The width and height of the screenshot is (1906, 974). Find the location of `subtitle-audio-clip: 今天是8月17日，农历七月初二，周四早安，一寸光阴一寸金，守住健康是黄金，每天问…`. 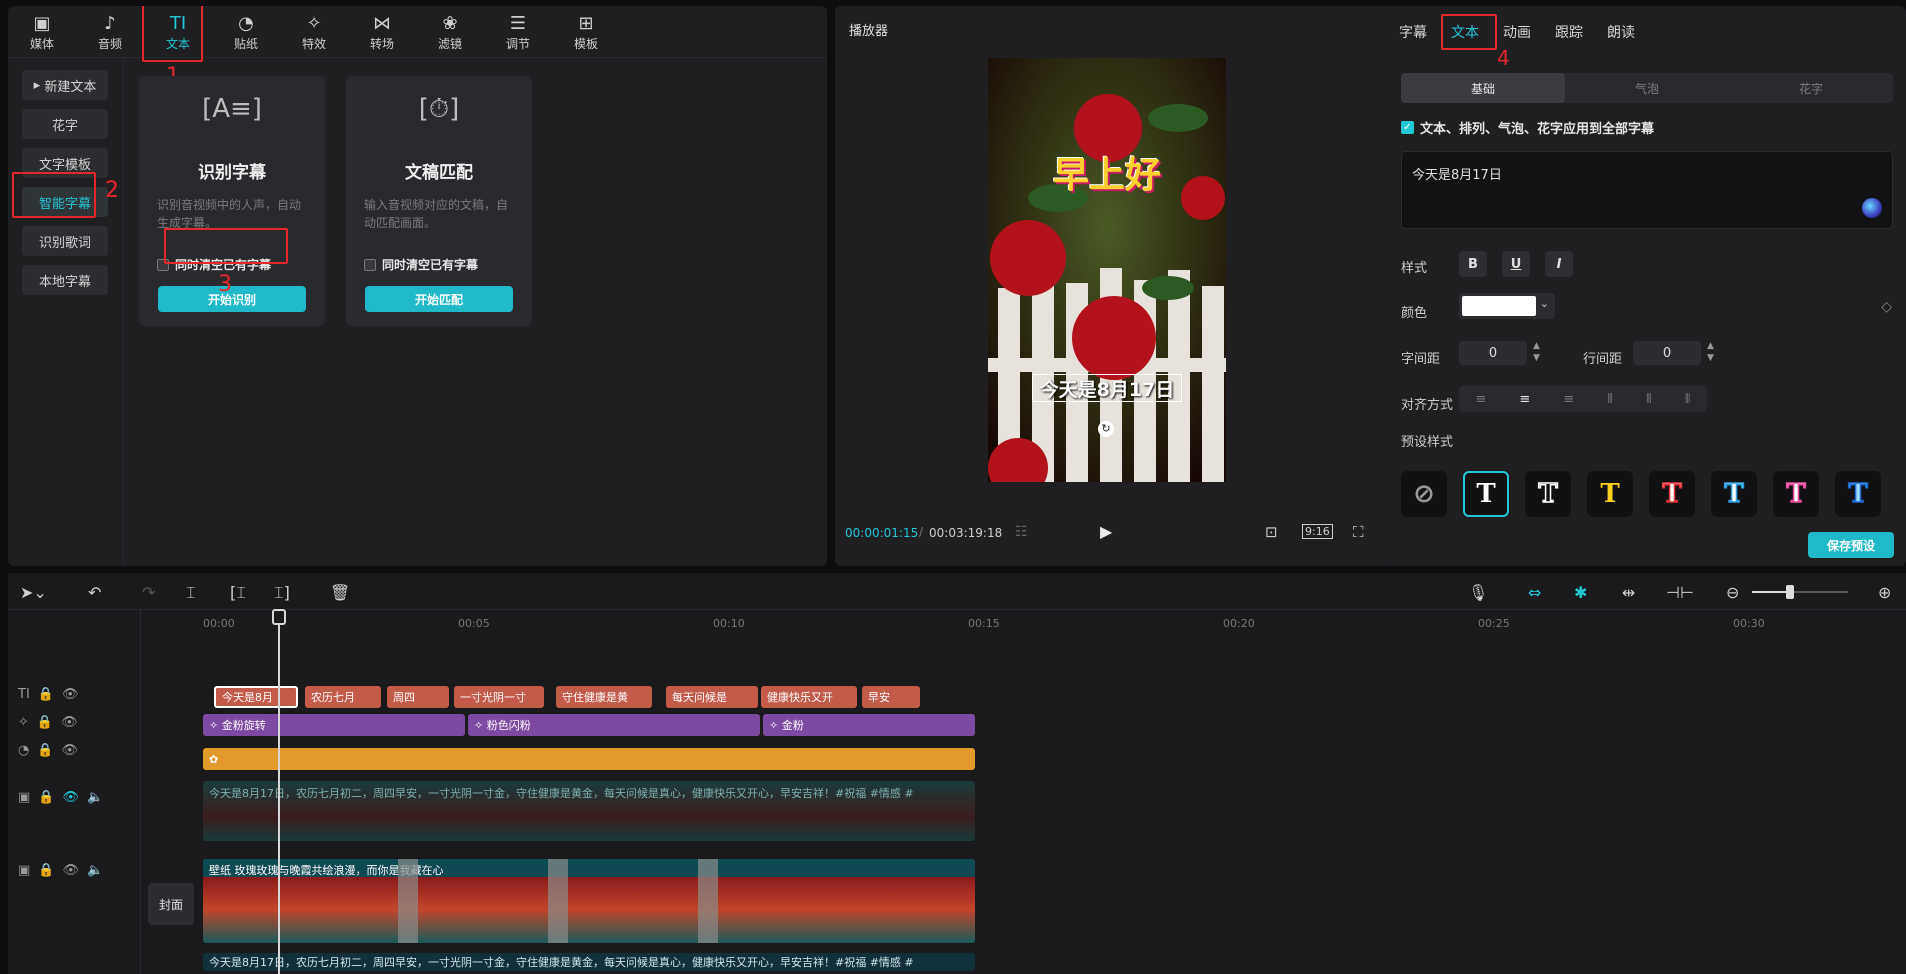

subtitle-audio-clip: 今天是8月17日，农历七月初二，周四早安，一寸光阴一寸金，守住健康是黄金，每天问… is located at coordinates (589, 962).